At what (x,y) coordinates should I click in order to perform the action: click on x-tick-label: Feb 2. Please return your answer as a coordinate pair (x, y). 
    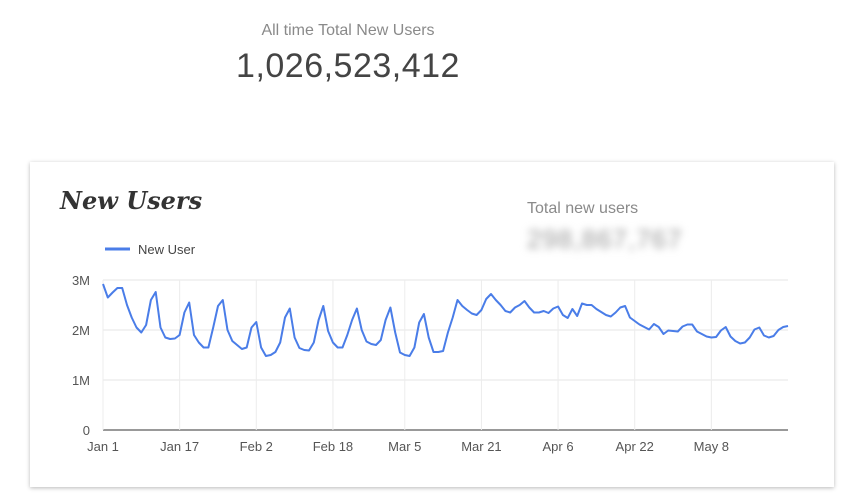
    Looking at the image, I should click on (256, 446).